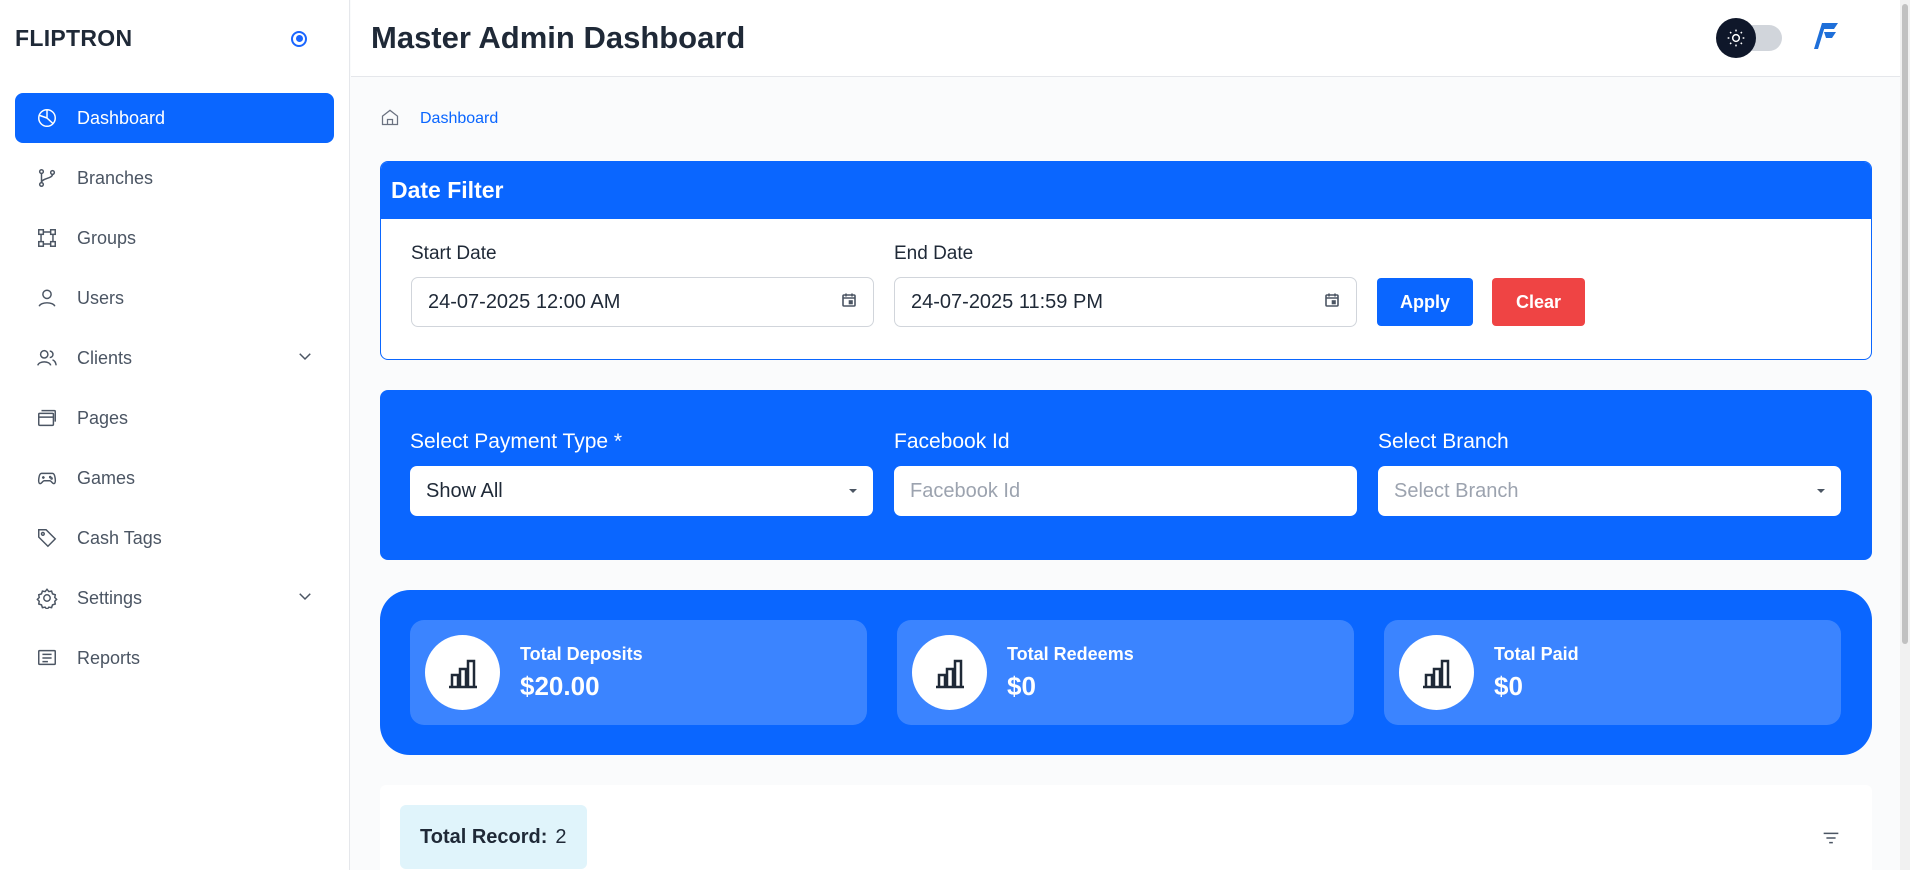 This screenshot has width=1910, height=870. What do you see at coordinates (101, 297) in the screenshot?
I see `sidebar-item-label: Users` at bounding box center [101, 297].